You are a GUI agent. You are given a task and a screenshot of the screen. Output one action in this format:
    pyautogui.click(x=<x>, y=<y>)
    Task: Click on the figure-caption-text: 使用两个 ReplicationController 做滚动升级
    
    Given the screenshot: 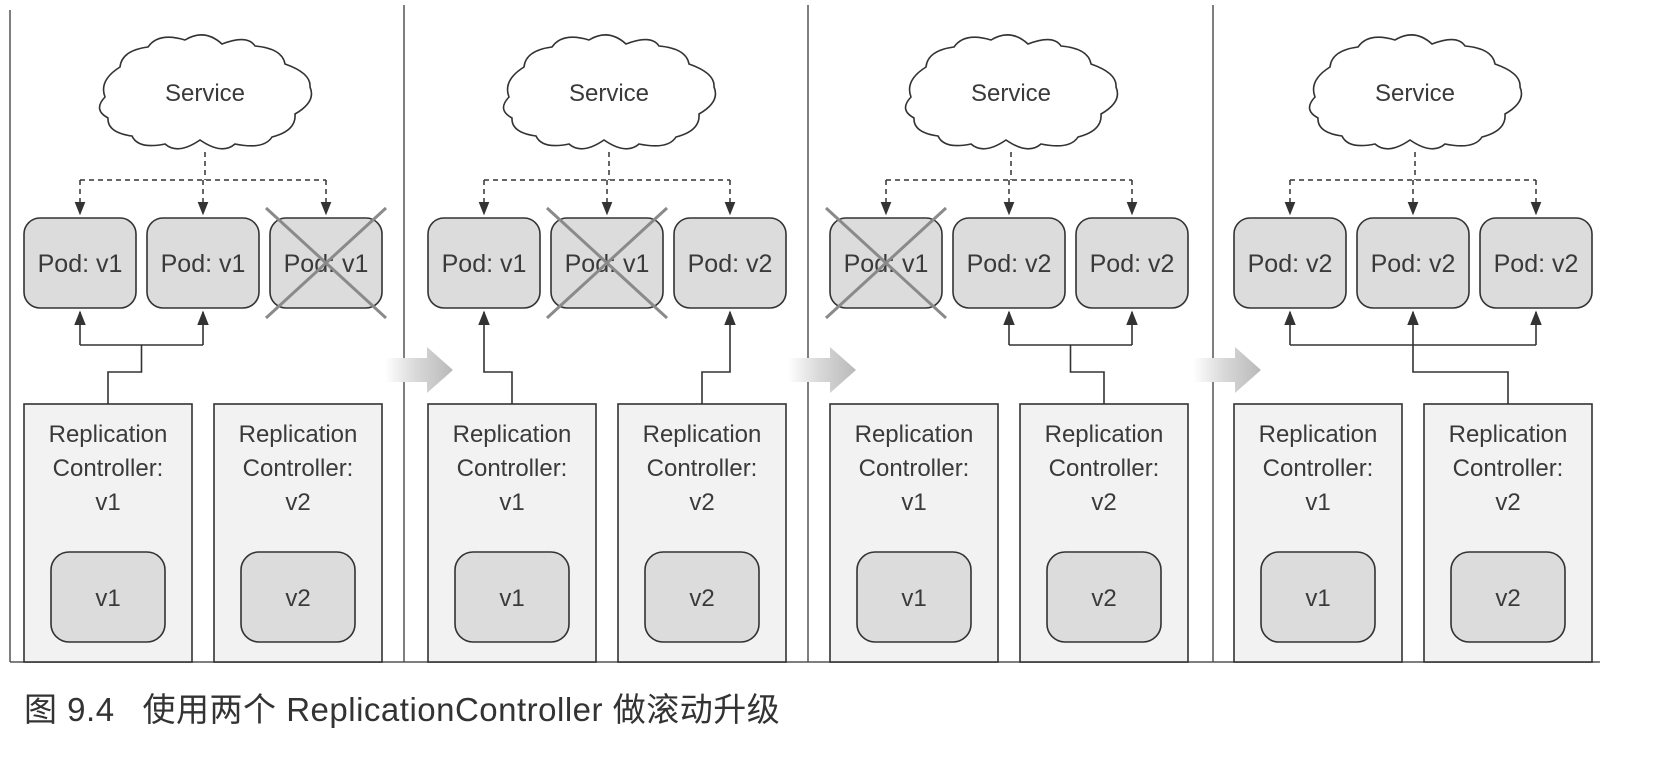 What is the action you would take?
    pyautogui.click(x=461, y=709)
    